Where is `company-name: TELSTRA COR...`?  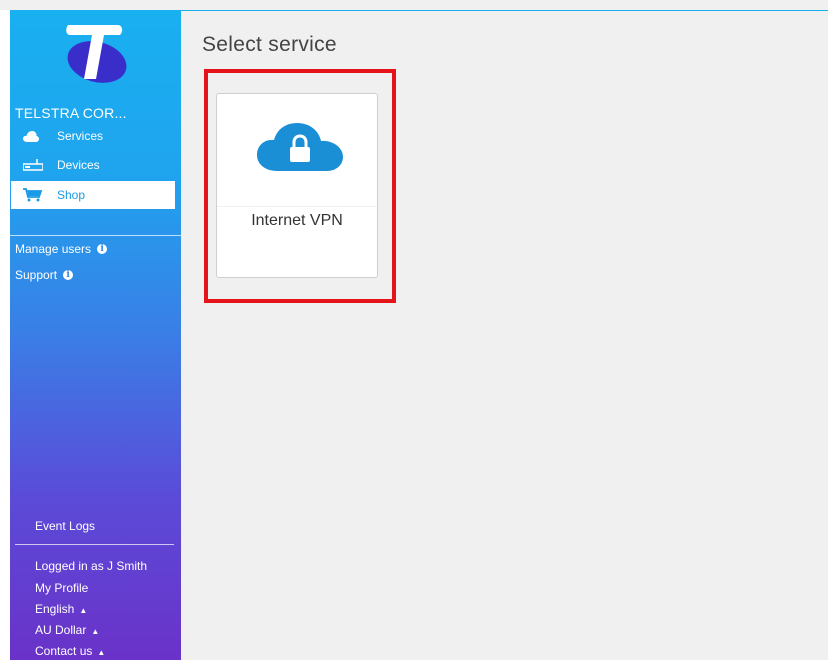
company-name: TELSTRA COR... is located at coordinates (71, 113).